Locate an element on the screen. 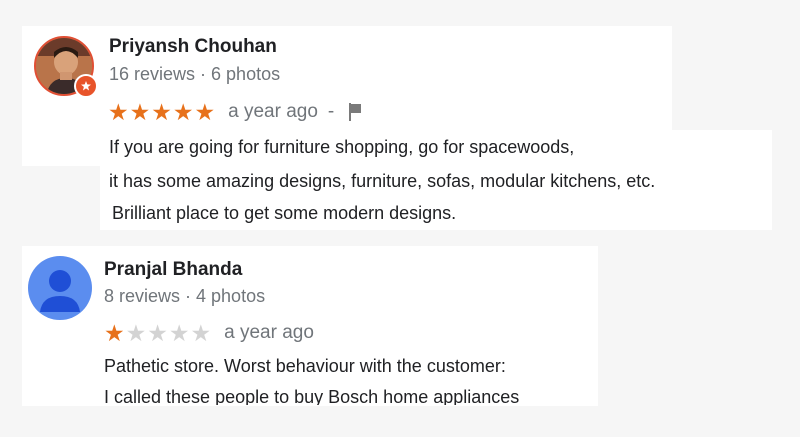  rating-row: ★ ★ ★ ★ ★ a year ago - is located at coordinates (235, 112).